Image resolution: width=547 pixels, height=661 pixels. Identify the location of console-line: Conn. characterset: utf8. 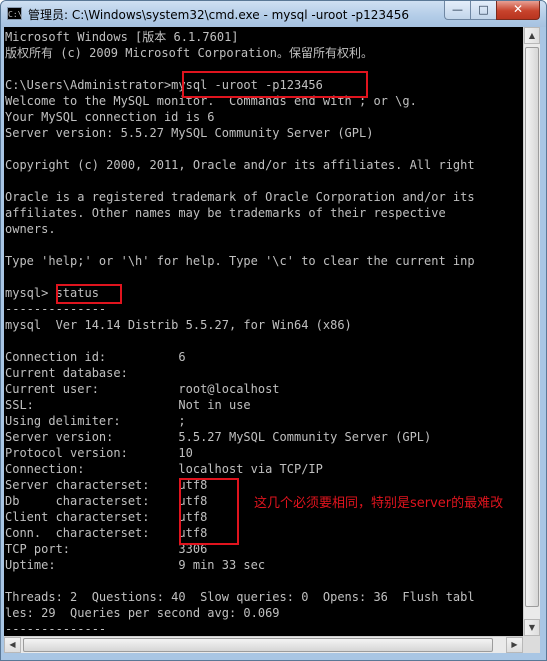
(106, 533).